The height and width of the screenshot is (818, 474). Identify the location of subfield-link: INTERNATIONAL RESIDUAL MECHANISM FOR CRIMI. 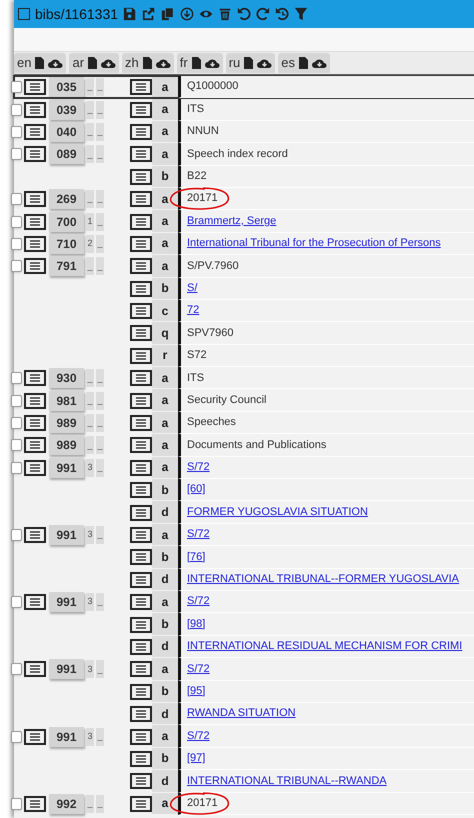
(324, 646).